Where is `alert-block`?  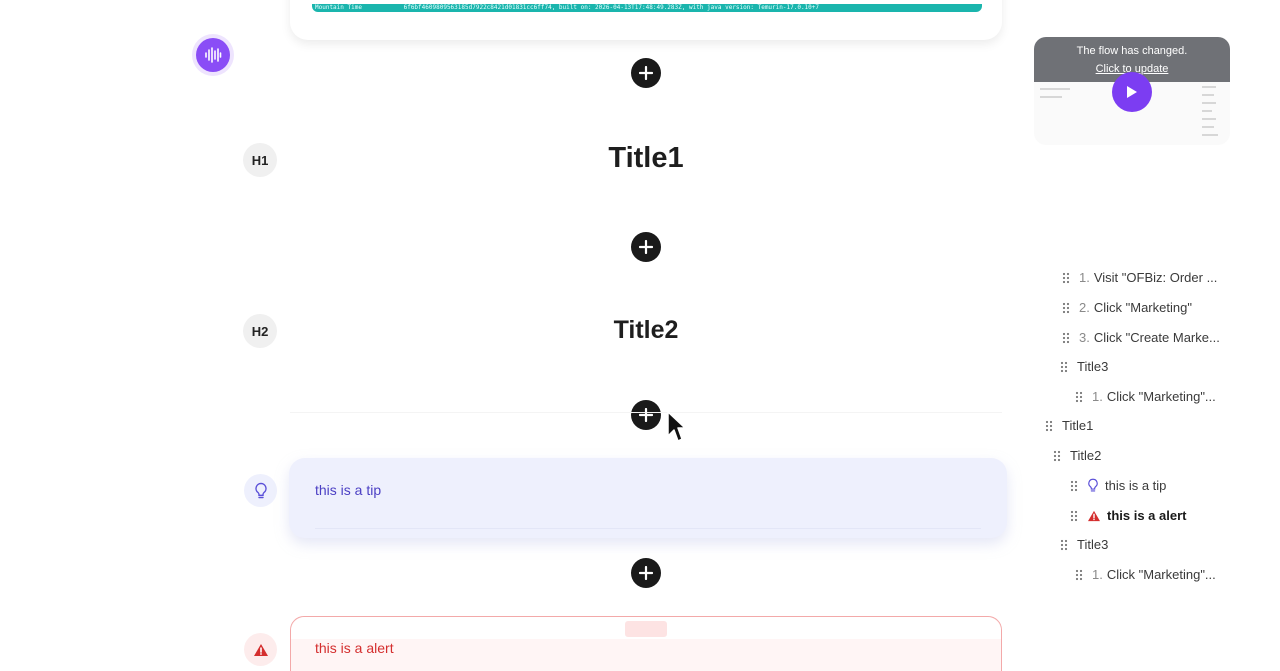 alert-block is located at coordinates (646, 643).